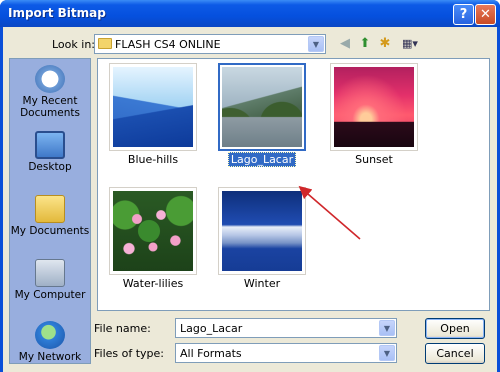  What do you see at coordinates (211, 353) in the screenshot?
I see `file-type-value: All Formats` at bounding box center [211, 353].